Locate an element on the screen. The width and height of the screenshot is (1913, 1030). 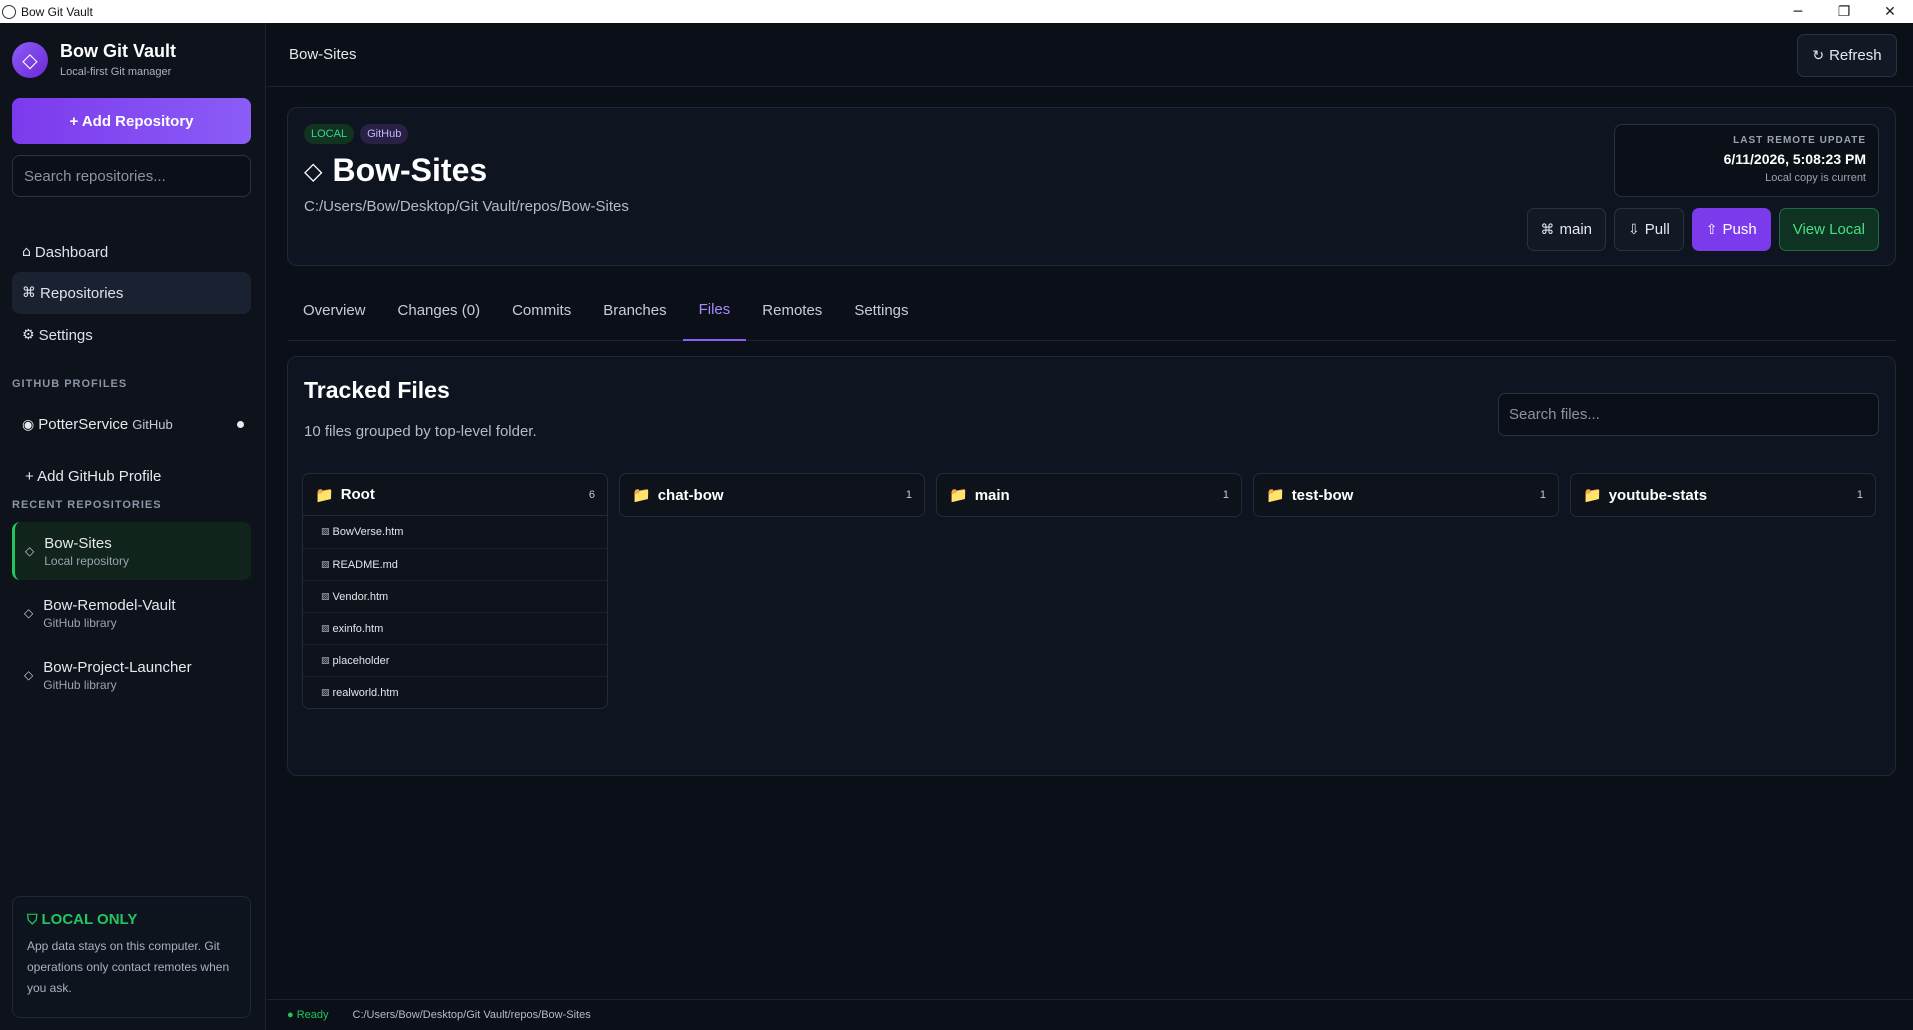
file-row: ▧ README.md is located at coordinates (455, 564).